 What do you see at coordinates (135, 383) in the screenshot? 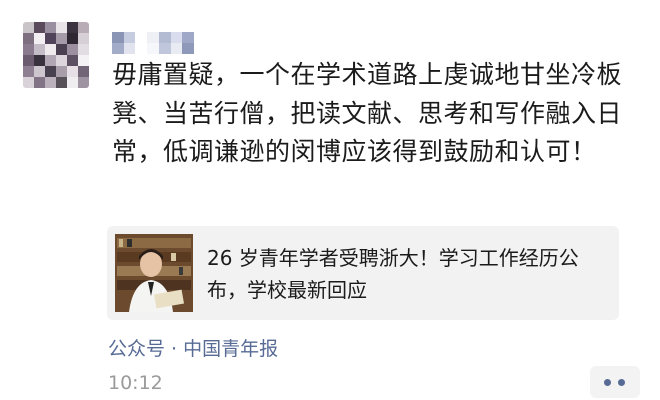
I see `timestamp: 10:12` at bounding box center [135, 383].